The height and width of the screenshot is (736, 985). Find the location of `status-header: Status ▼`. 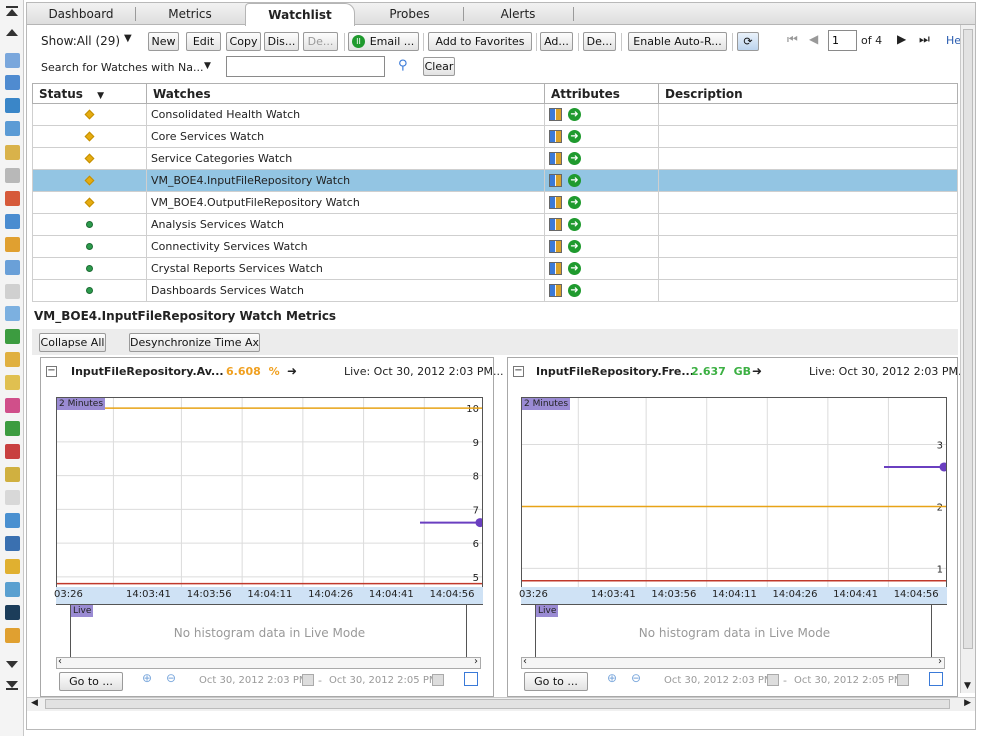

status-header: Status ▼ is located at coordinates (89, 93).